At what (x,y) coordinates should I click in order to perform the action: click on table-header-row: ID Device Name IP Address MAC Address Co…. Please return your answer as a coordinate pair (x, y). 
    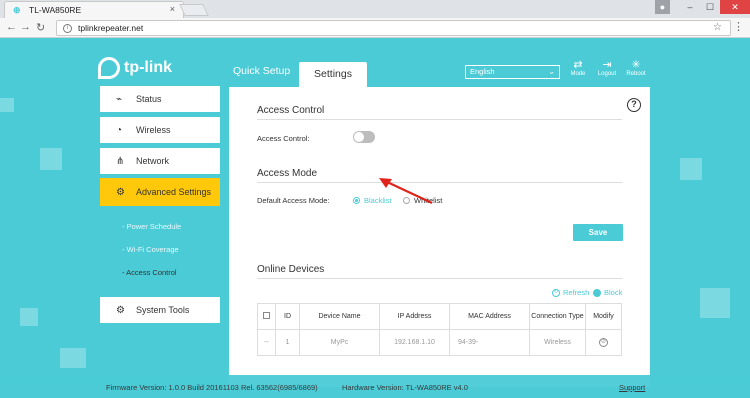
    Looking at the image, I should click on (439, 316).